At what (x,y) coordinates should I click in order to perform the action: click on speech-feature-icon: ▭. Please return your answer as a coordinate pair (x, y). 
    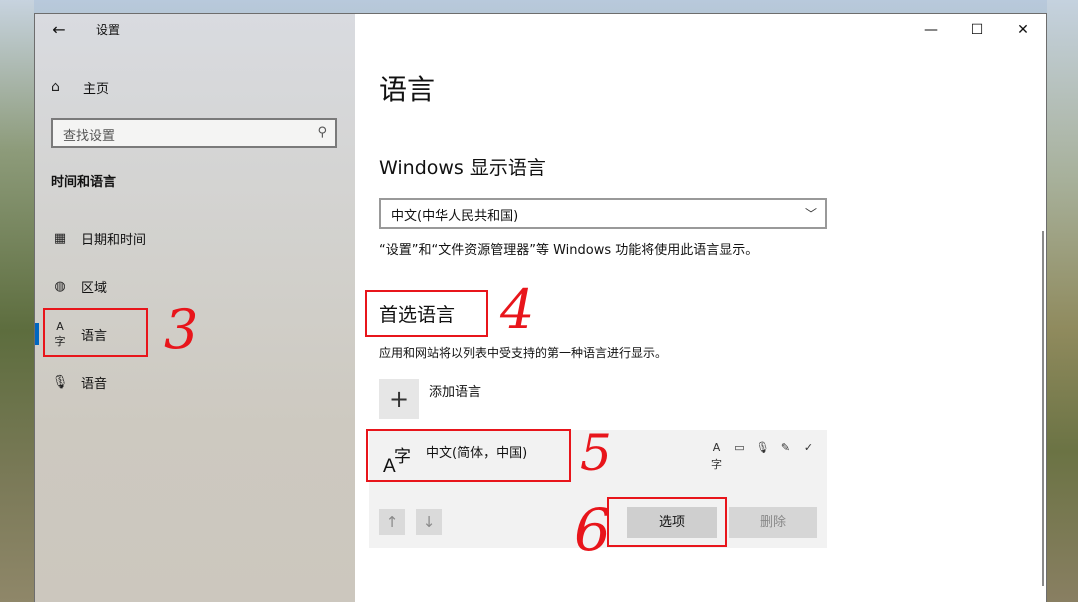
    Looking at the image, I should click on (739, 447).